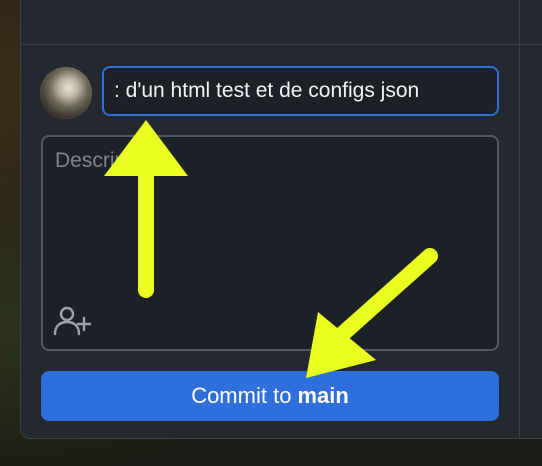 This screenshot has height=466, width=542. I want to click on panel-divider, so click(519, 219).